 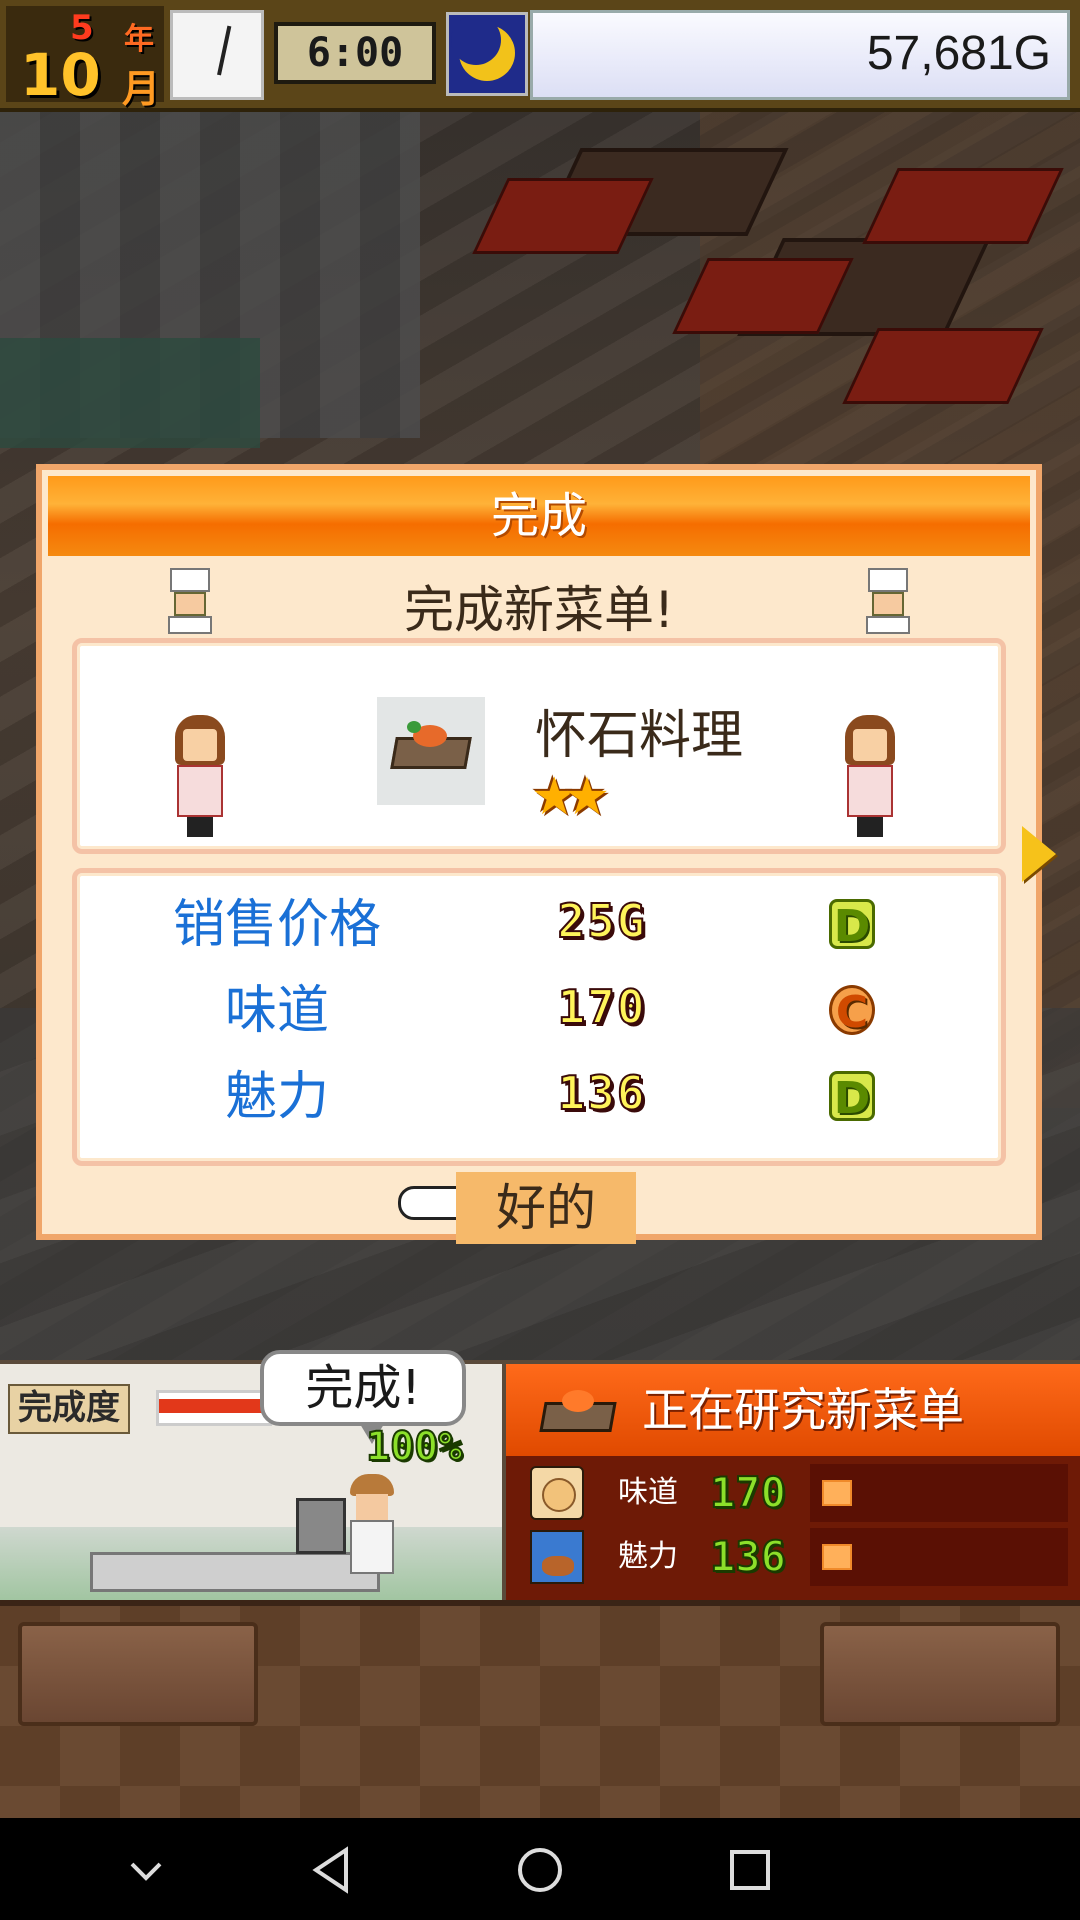 I want to click on research-row-label: 魅力, so click(x=648, y=1556).